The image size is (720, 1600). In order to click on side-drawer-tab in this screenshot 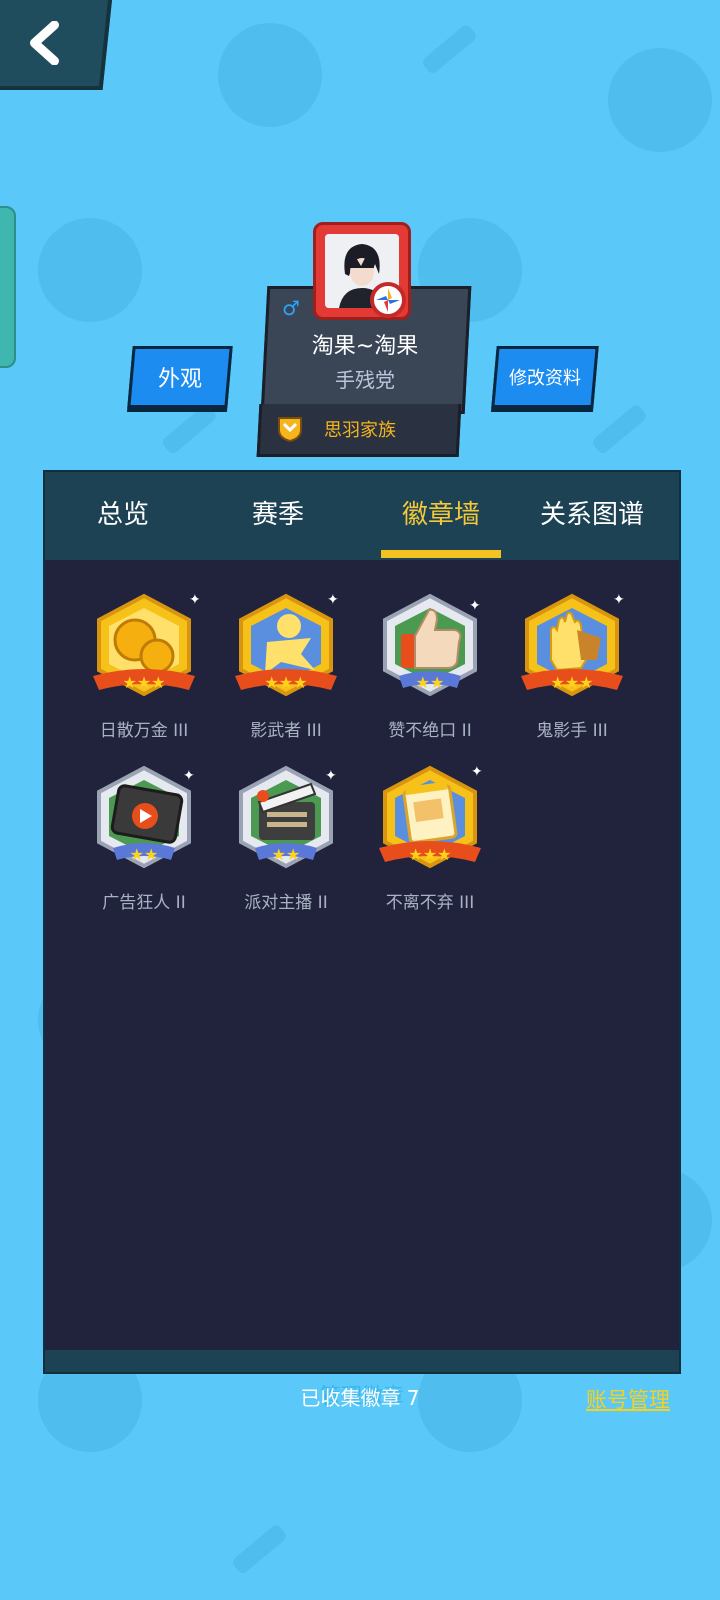, I will do `click(8, 287)`.